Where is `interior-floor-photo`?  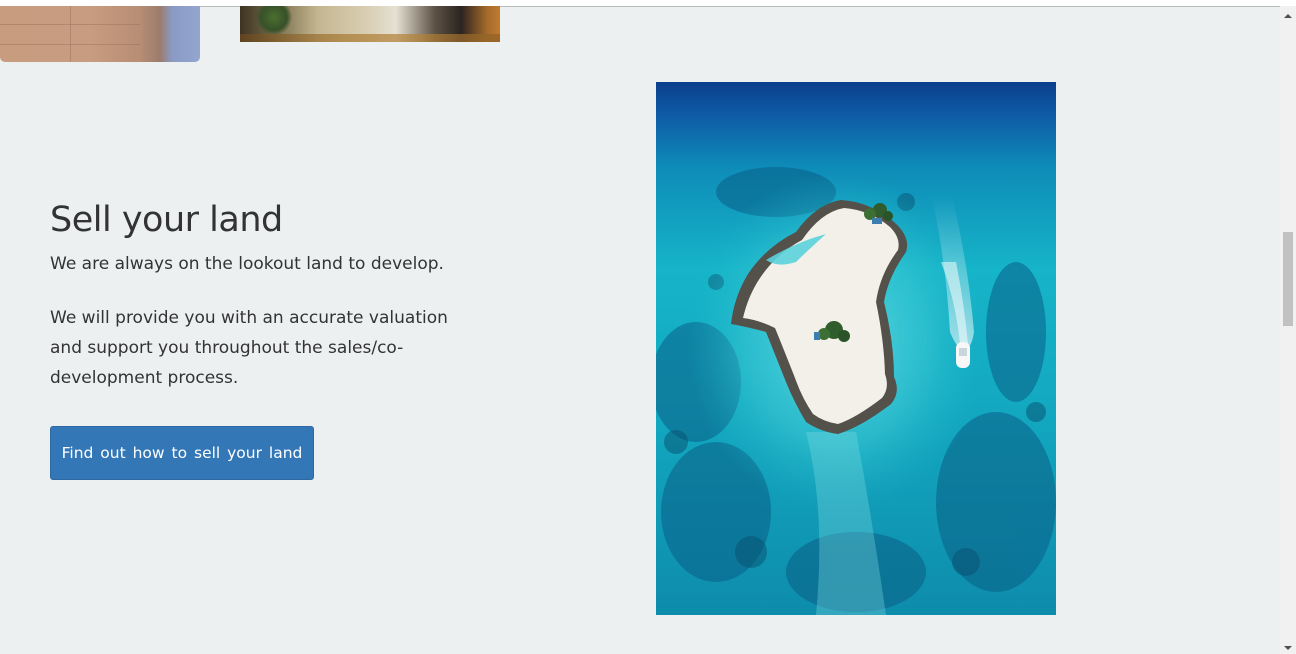
interior-floor-photo is located at coordinates (100, 34).